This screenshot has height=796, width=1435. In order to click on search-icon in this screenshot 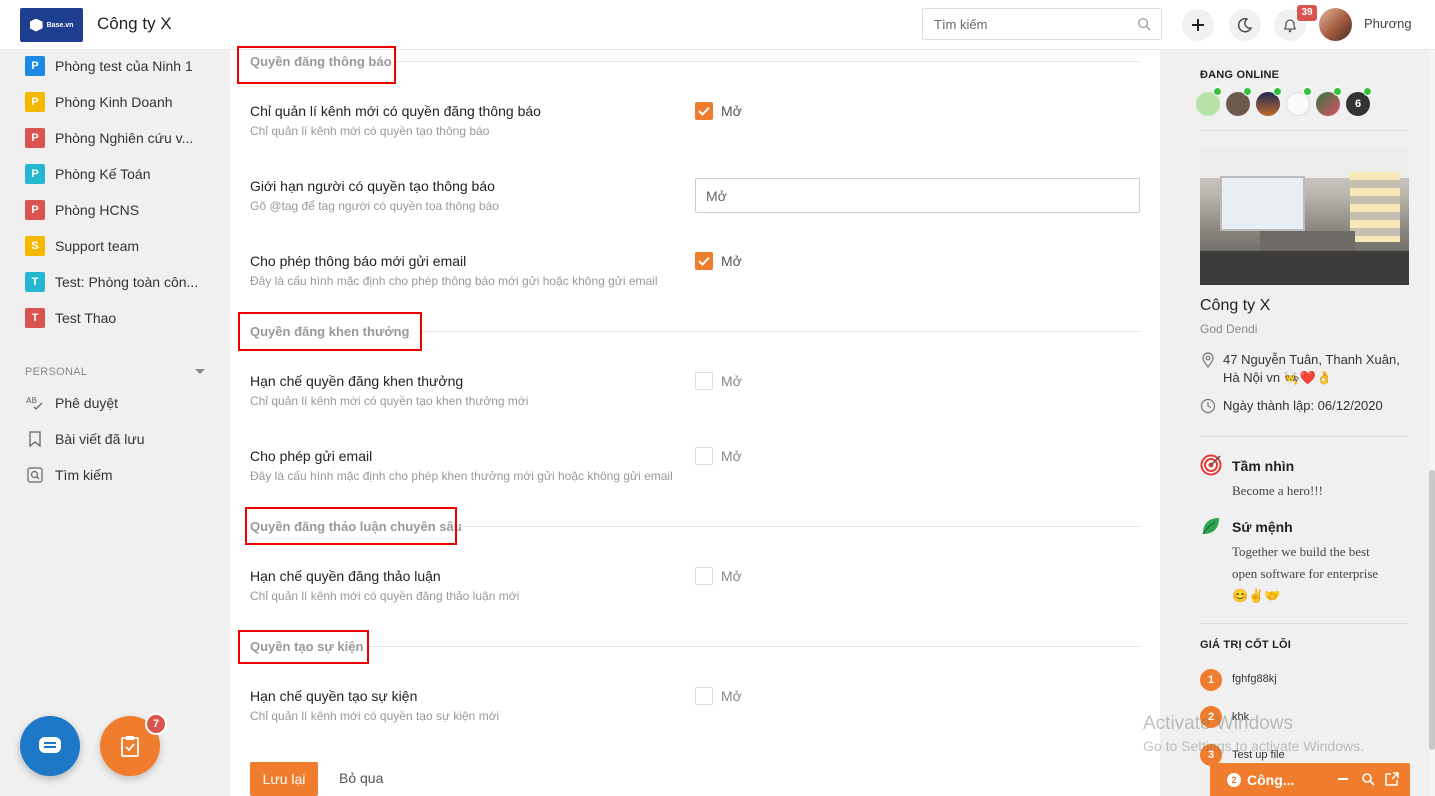, I will do `click(1144, 24)`.